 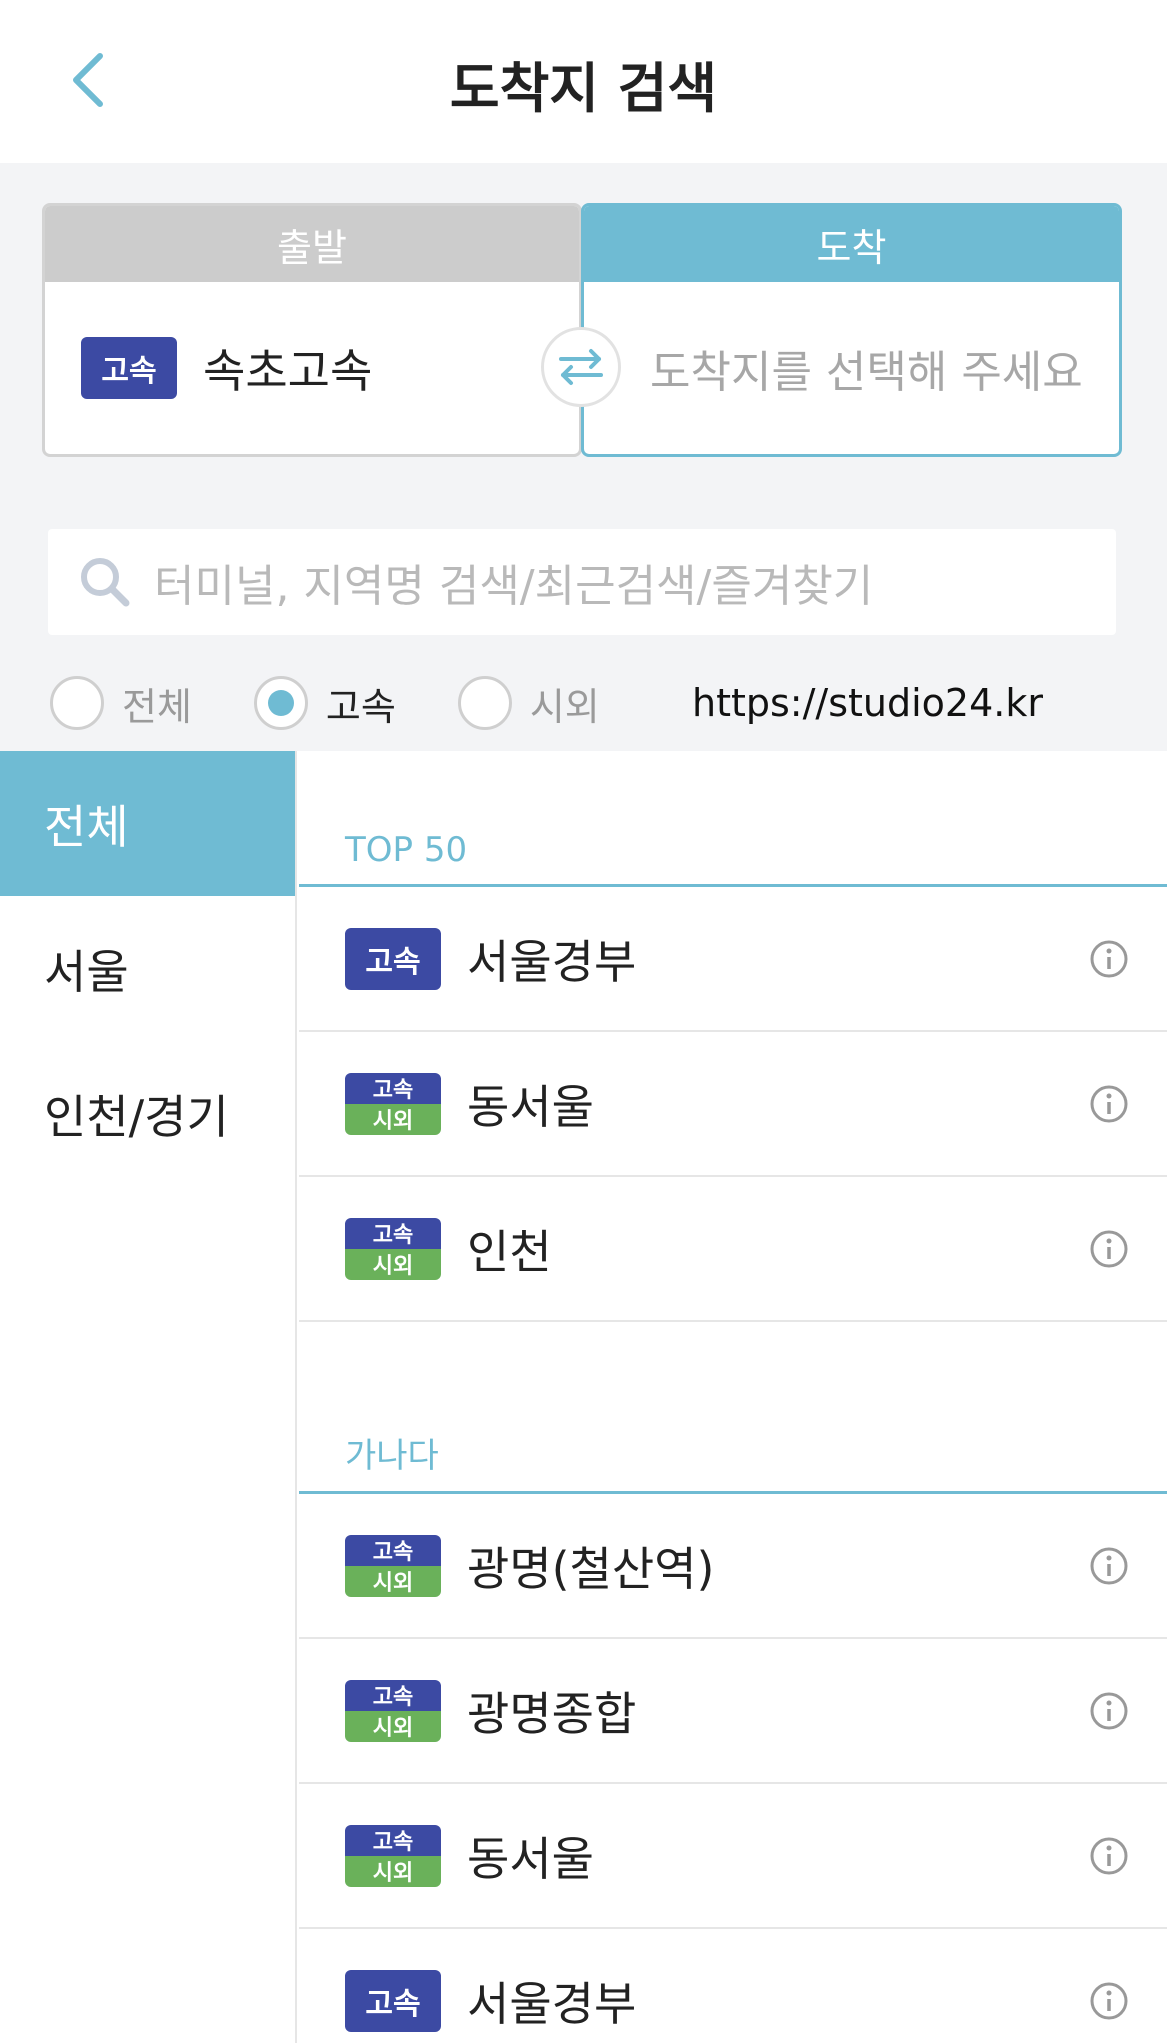 What do you see at coordinates (733, 1566) in the screenshot?
I see `terminal-row: 고속 시외 광명(철산역)` at bounding box center [733, 1566].